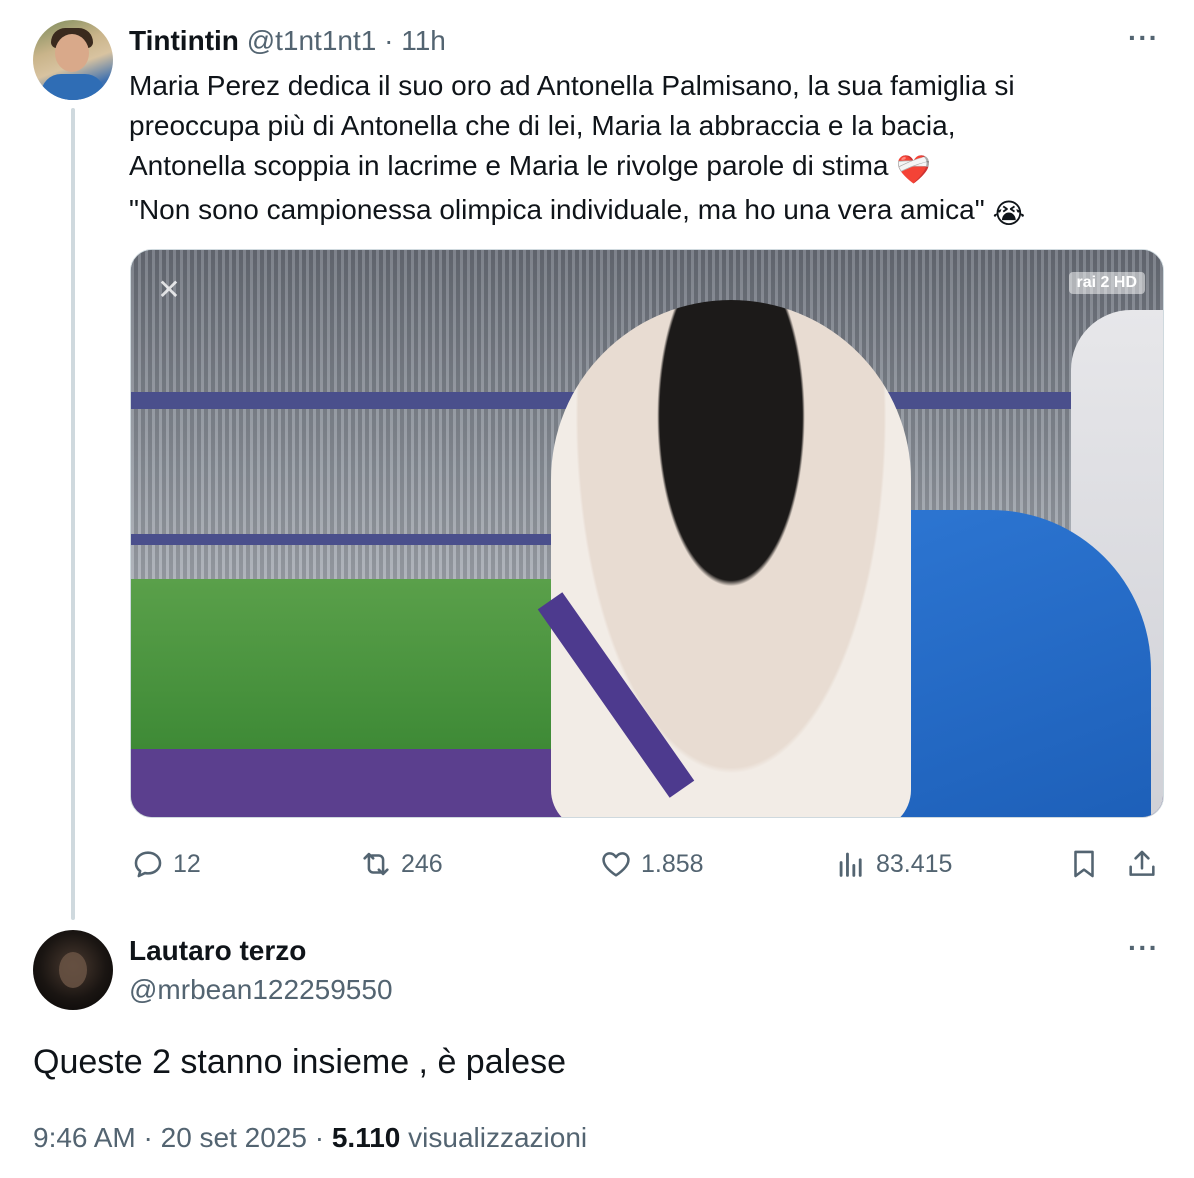  Describe the element at coordinates (498, 1137) in the screenshot. I see `views-label: visualizzazioni` at that location.